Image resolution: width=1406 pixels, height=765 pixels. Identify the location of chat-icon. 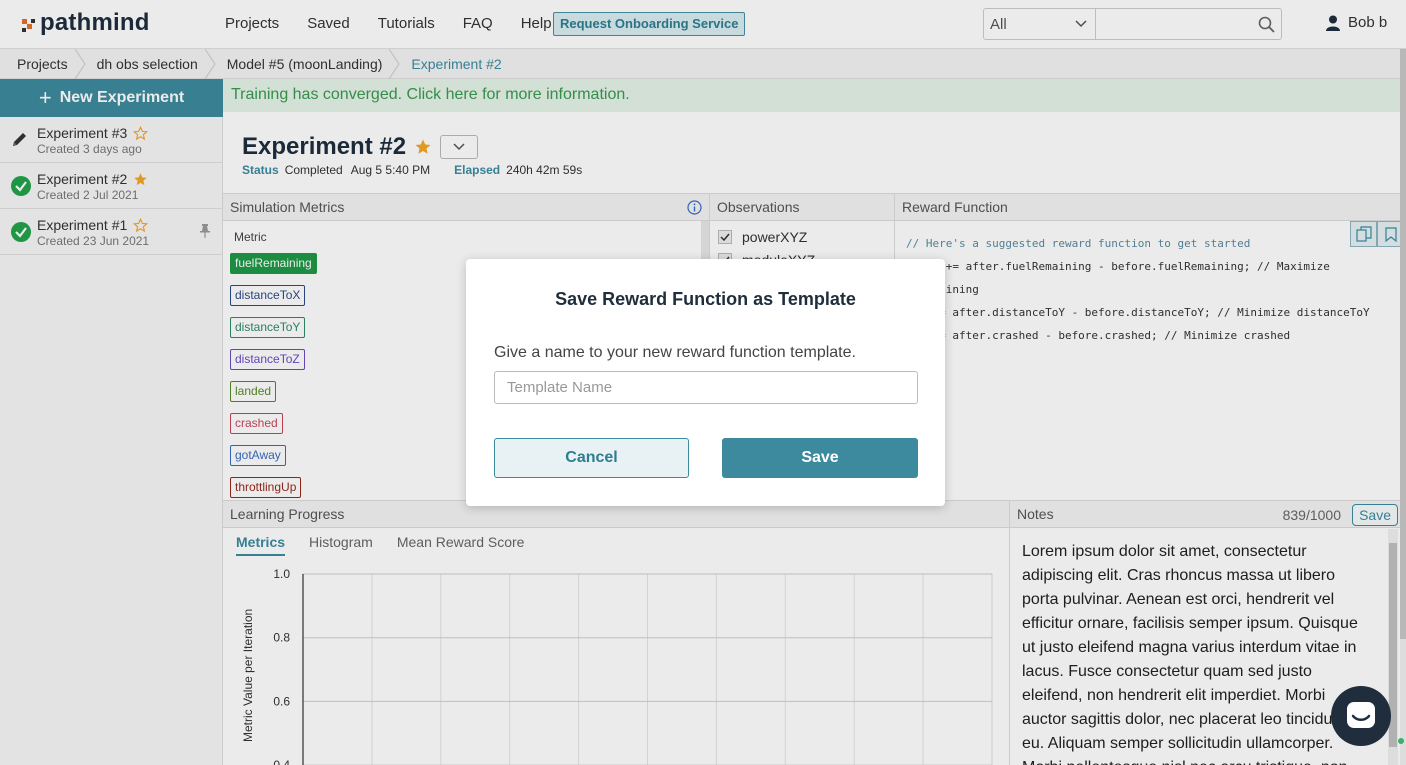
(1361, 715).